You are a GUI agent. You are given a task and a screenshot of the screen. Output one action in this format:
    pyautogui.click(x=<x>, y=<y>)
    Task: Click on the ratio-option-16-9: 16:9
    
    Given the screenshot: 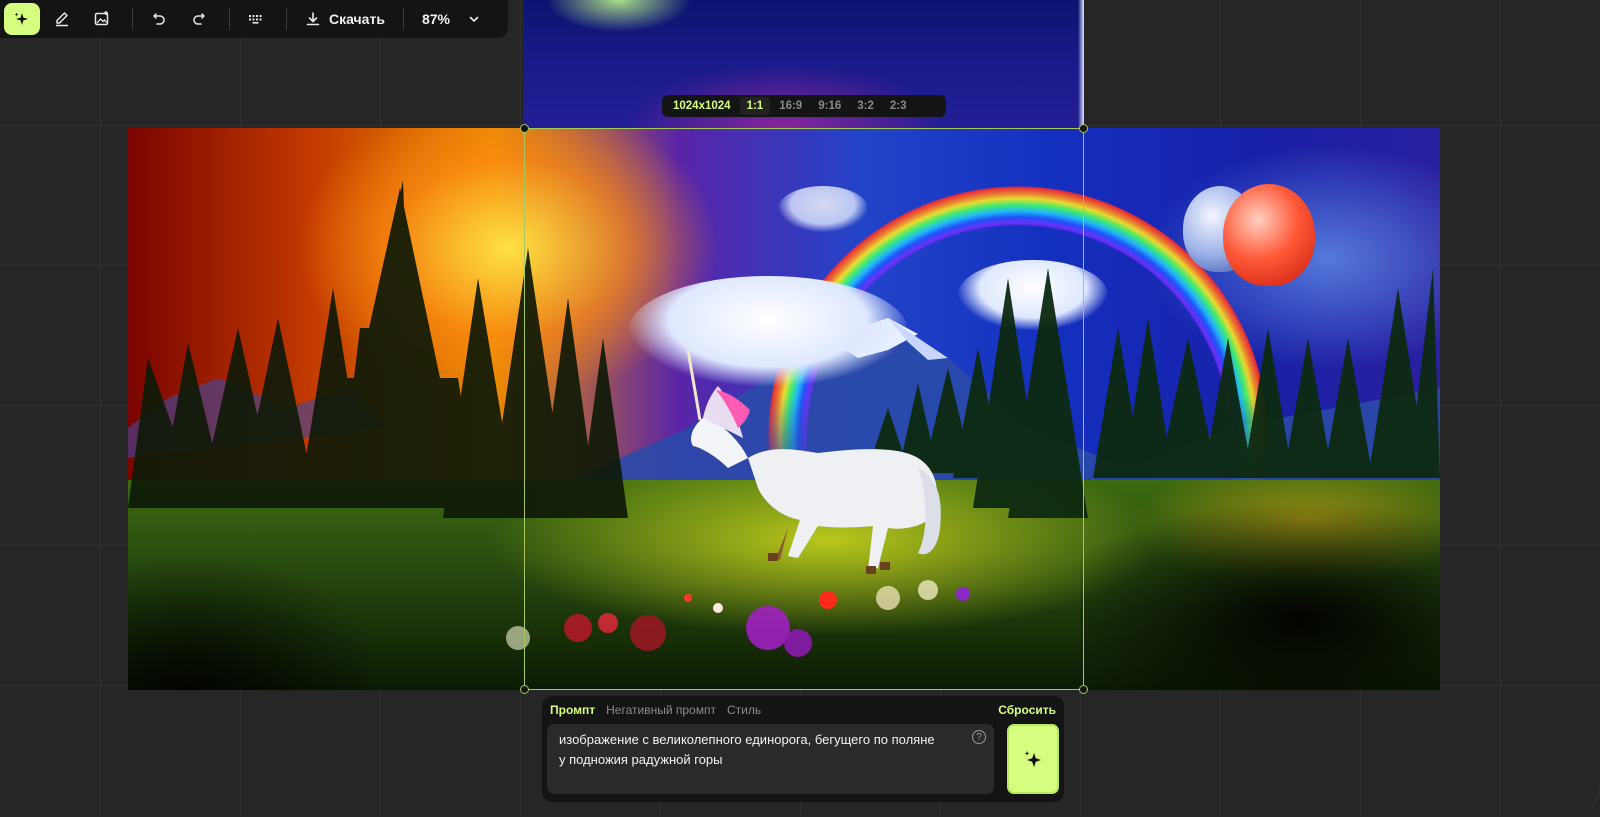 What is the action you would take?
    pyautogui.click(x=790, y=106)
    